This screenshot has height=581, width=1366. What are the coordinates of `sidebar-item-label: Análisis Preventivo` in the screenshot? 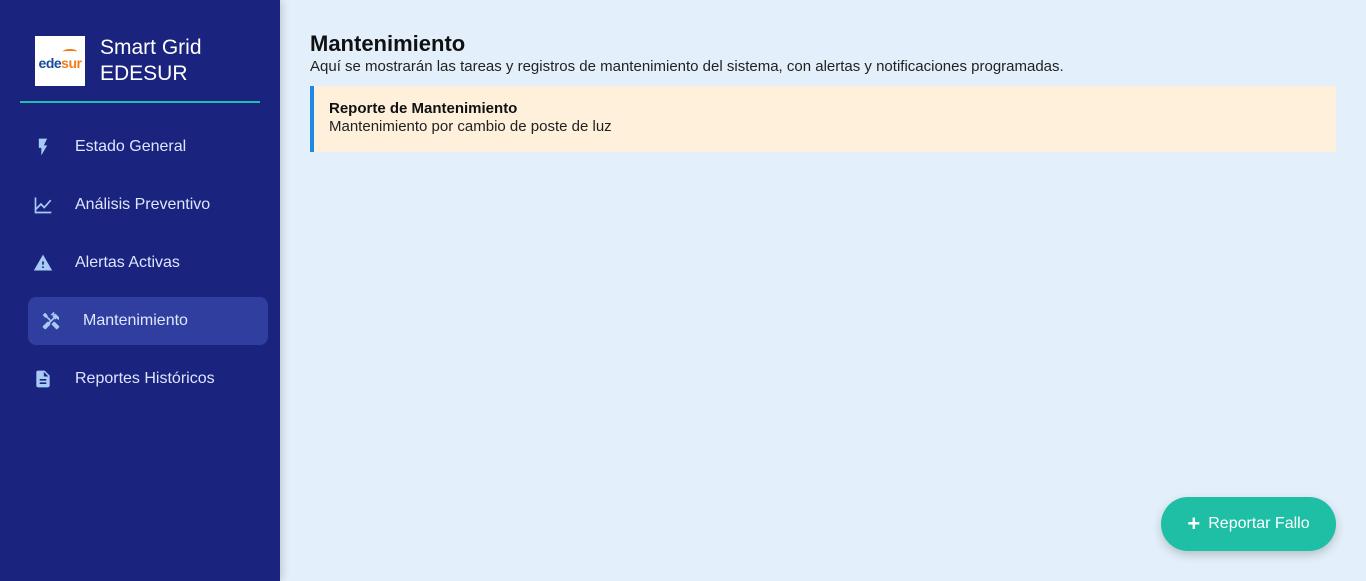 It's located at (143, 204).